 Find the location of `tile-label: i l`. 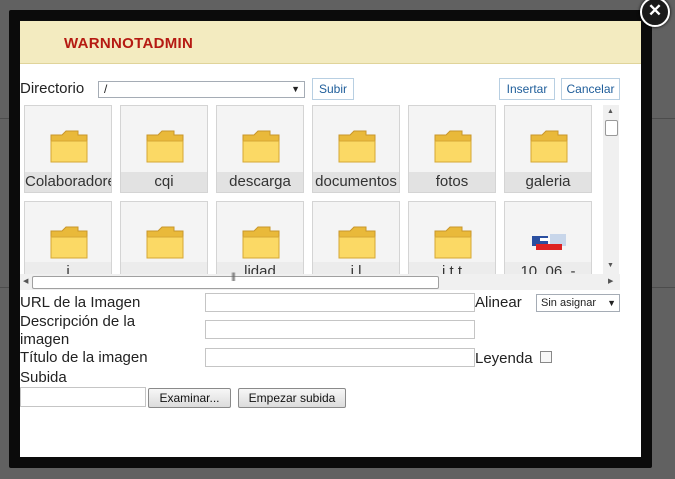

tile-label: i l is located at coordinates (356, 268).